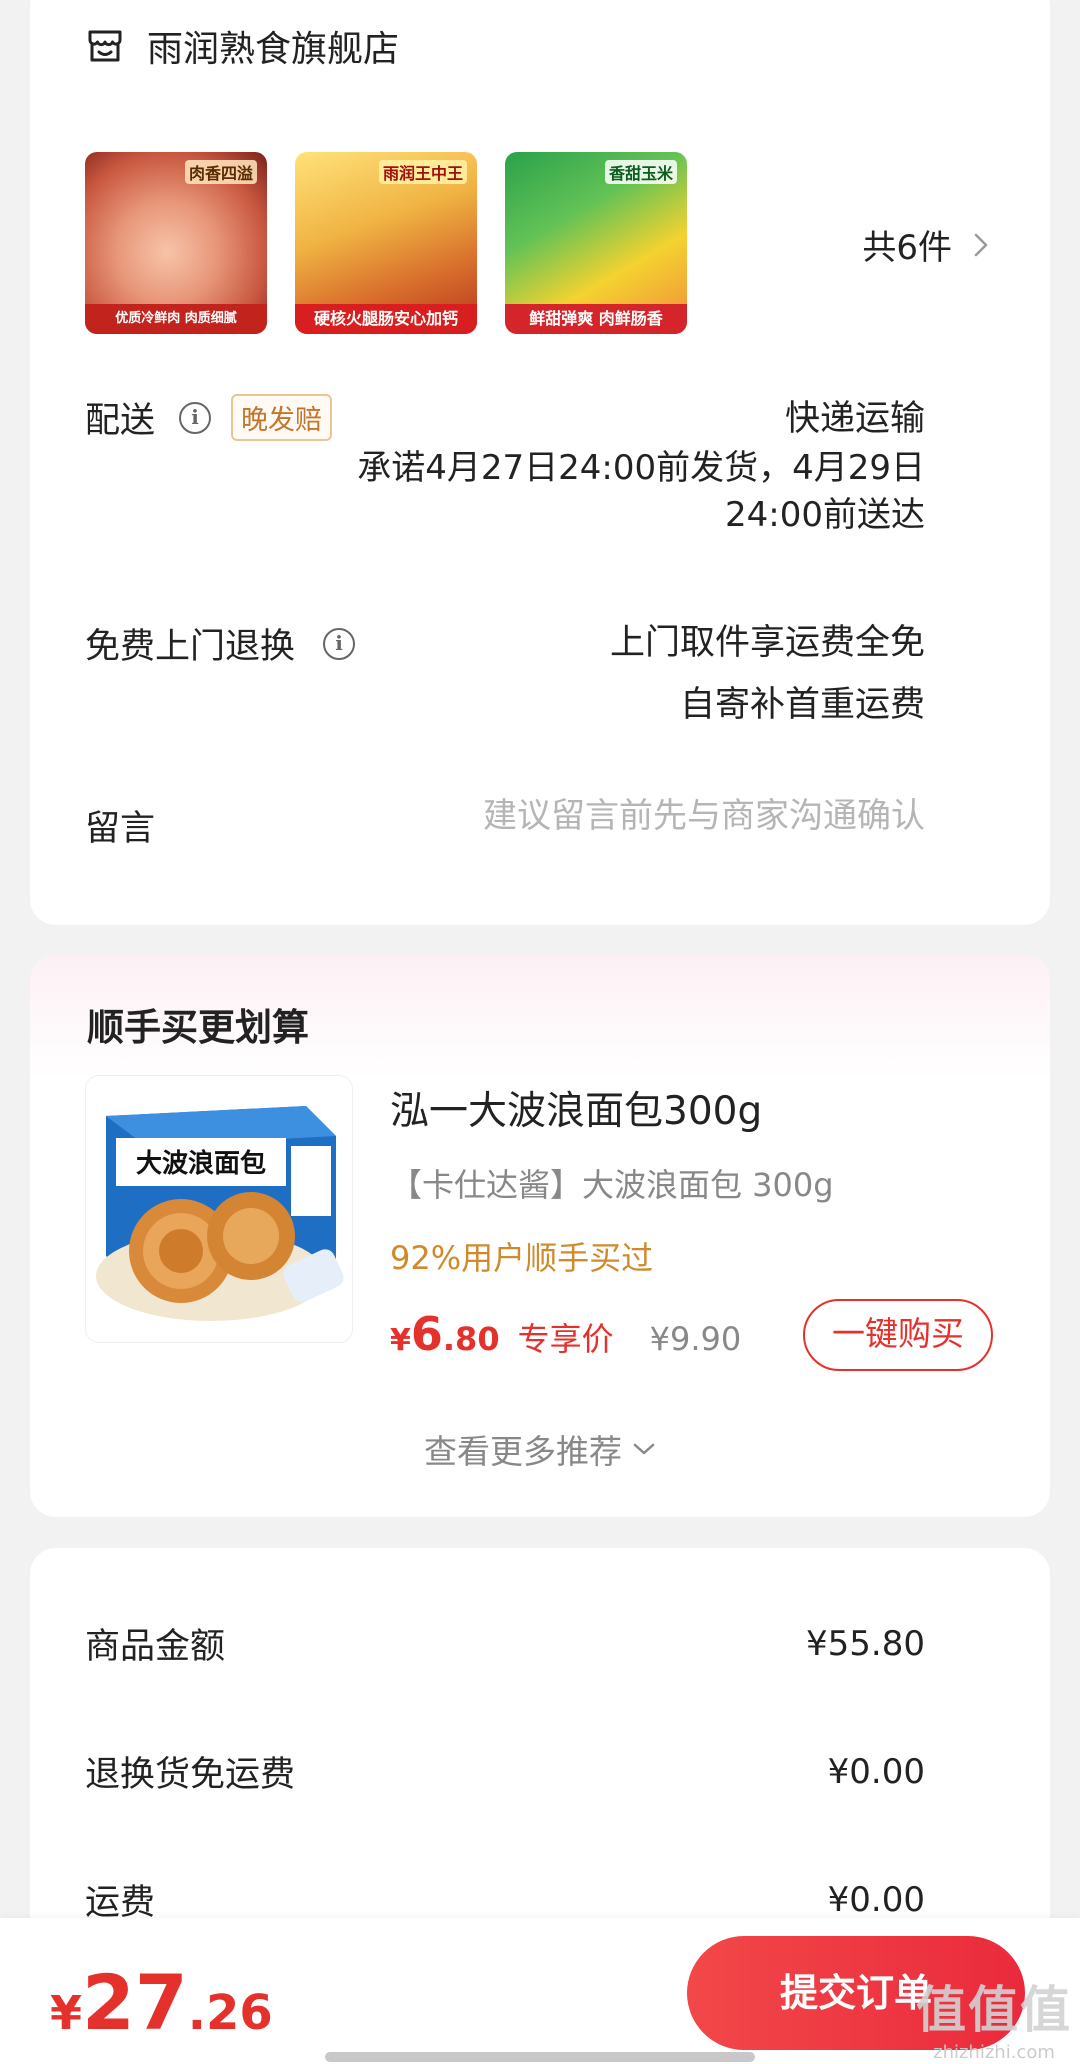 The height and width of the screenshot is (2064, 1080). I want to click on chevron-down-icon, so click(644, 1449).